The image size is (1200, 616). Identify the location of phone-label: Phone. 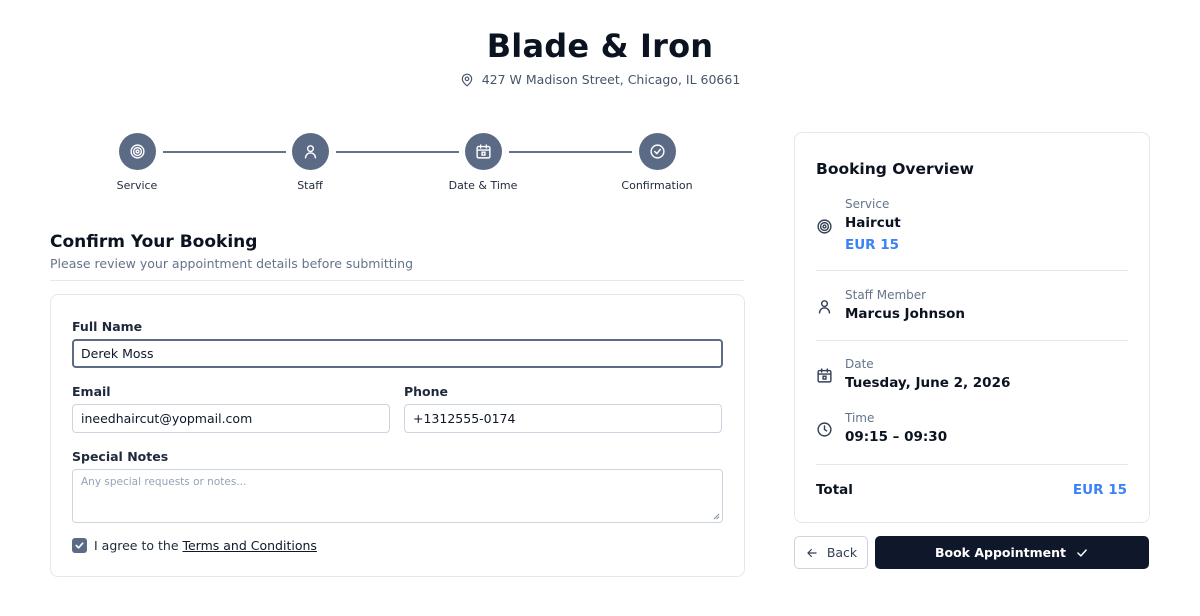
(426, 391).